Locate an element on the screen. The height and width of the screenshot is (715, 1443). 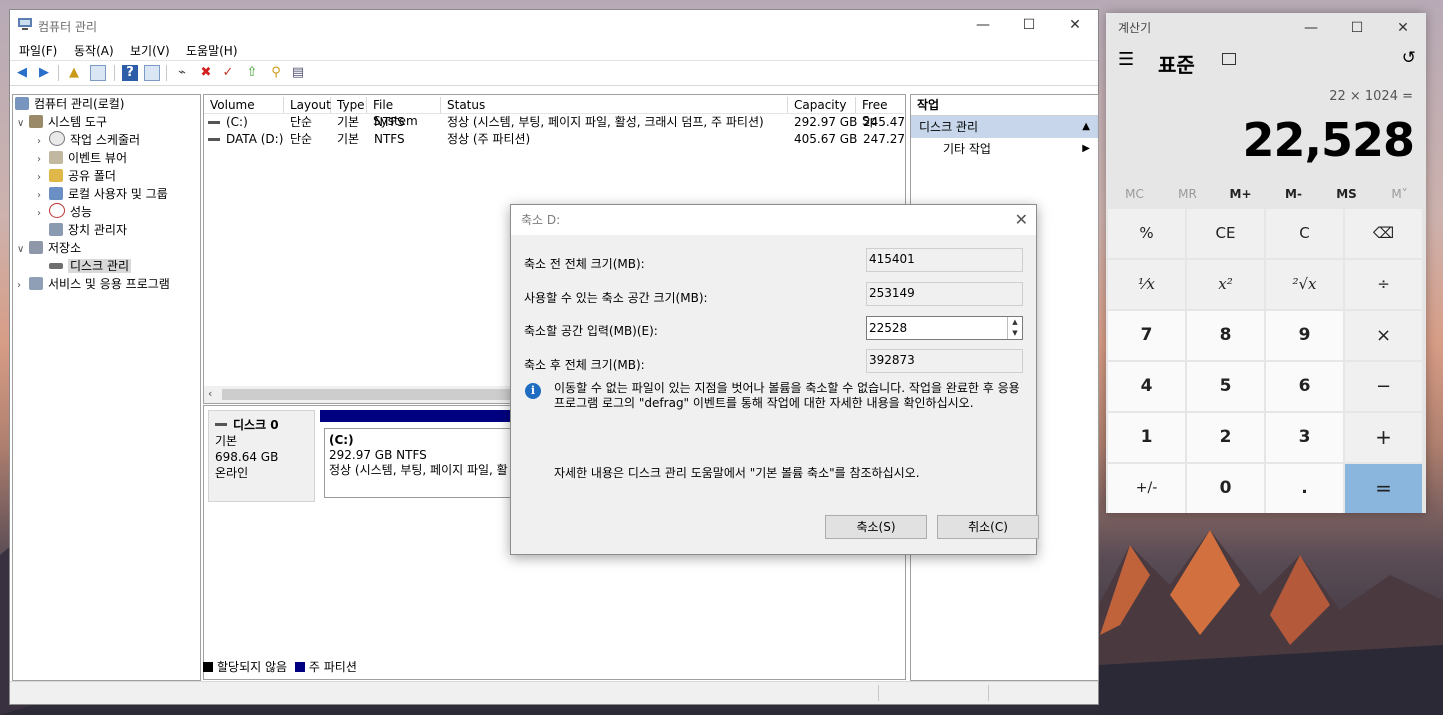
up-folder-icon: ▲ is located at coordinates (74, 73).